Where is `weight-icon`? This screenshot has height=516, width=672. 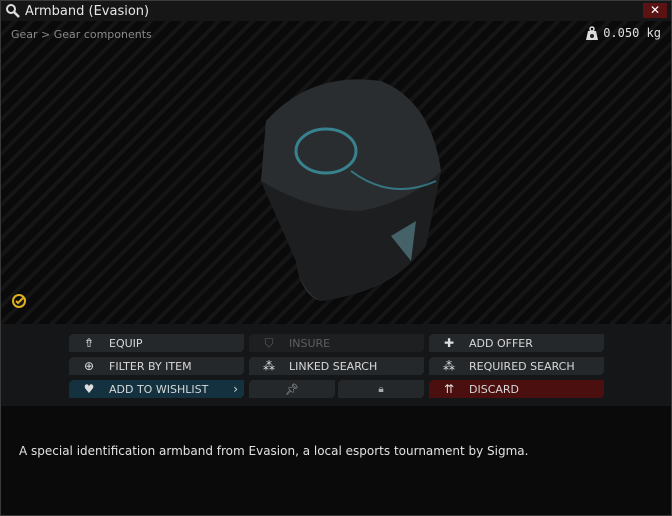 weight-icon is located at coordinates (592, 33).